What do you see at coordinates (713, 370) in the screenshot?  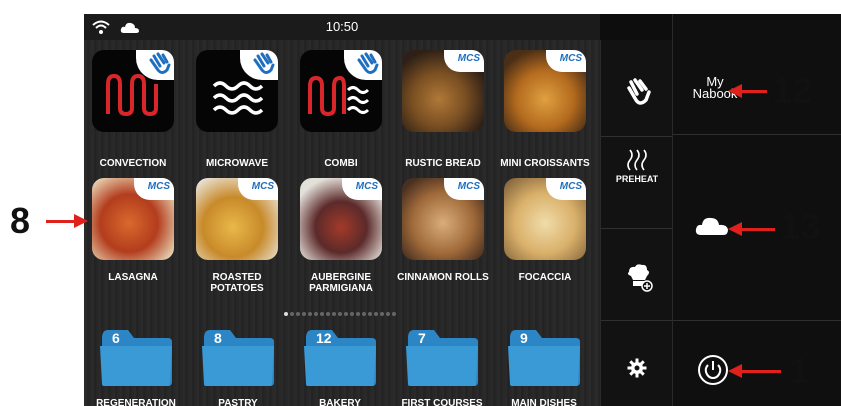 I see `power-icon` at bounding box center [713, 370].